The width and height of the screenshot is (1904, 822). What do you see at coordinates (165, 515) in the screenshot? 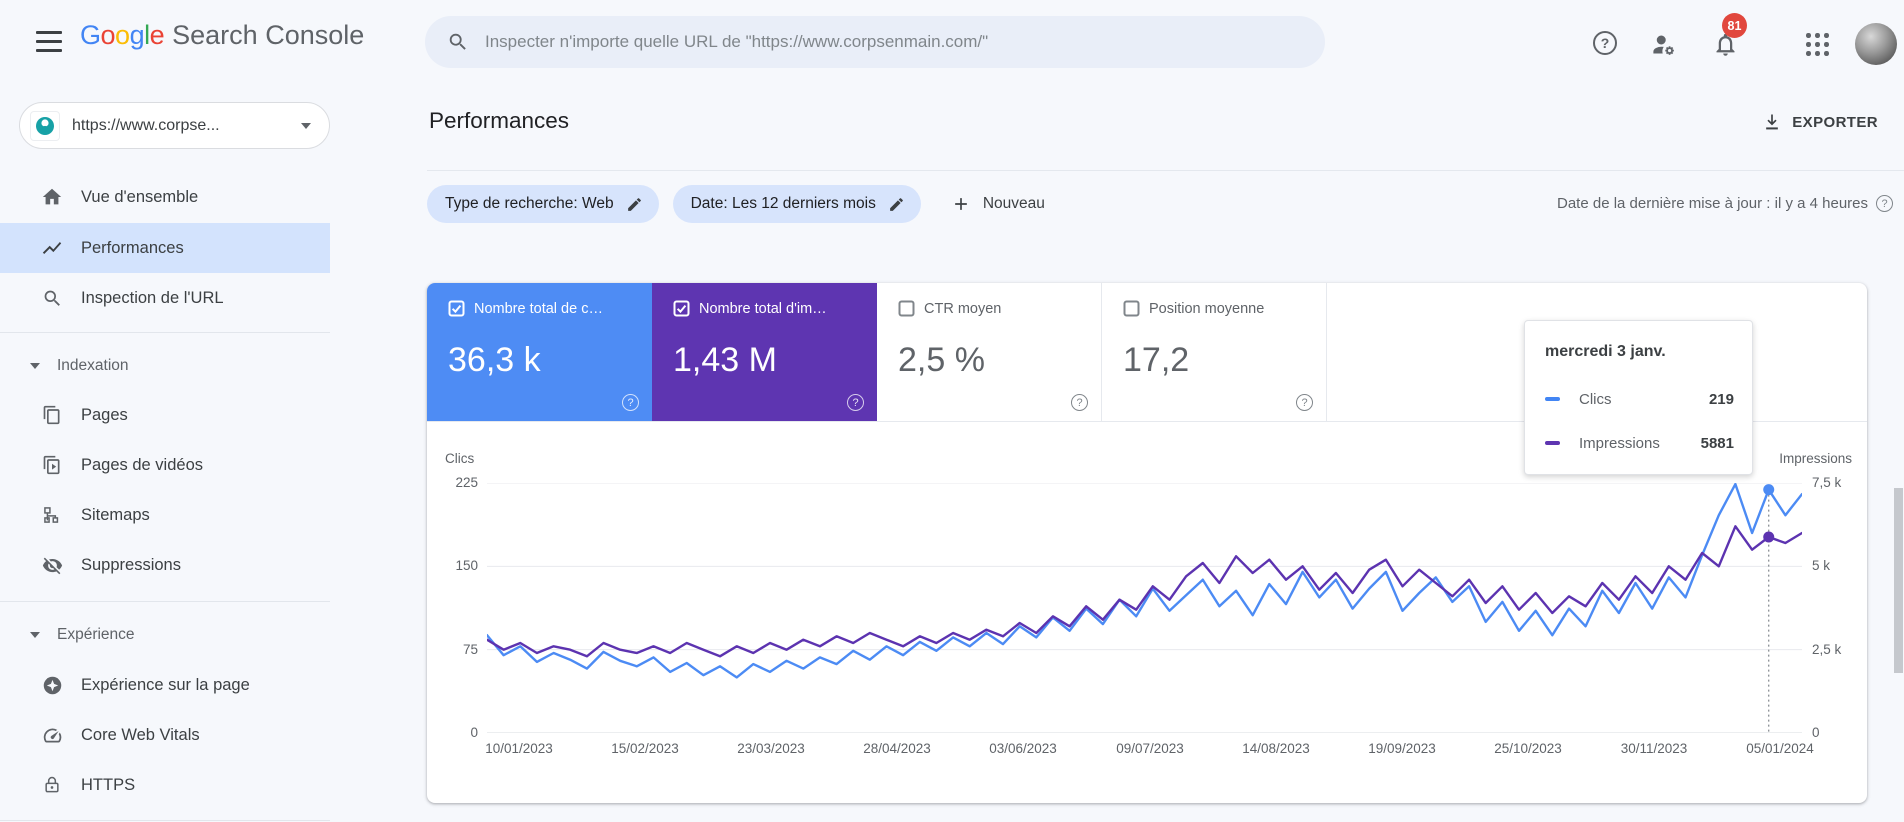
I see `sidebar-item-sitemaps: Sitemaps` at bounding box center [165, 515].